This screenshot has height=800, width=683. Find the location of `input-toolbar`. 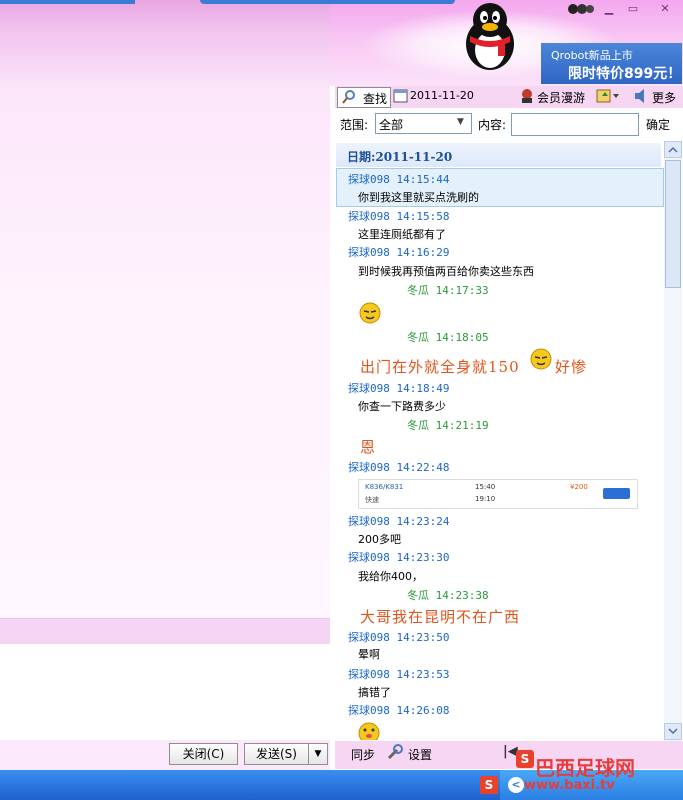

input-toolbar is located at coordinates (165, 631).